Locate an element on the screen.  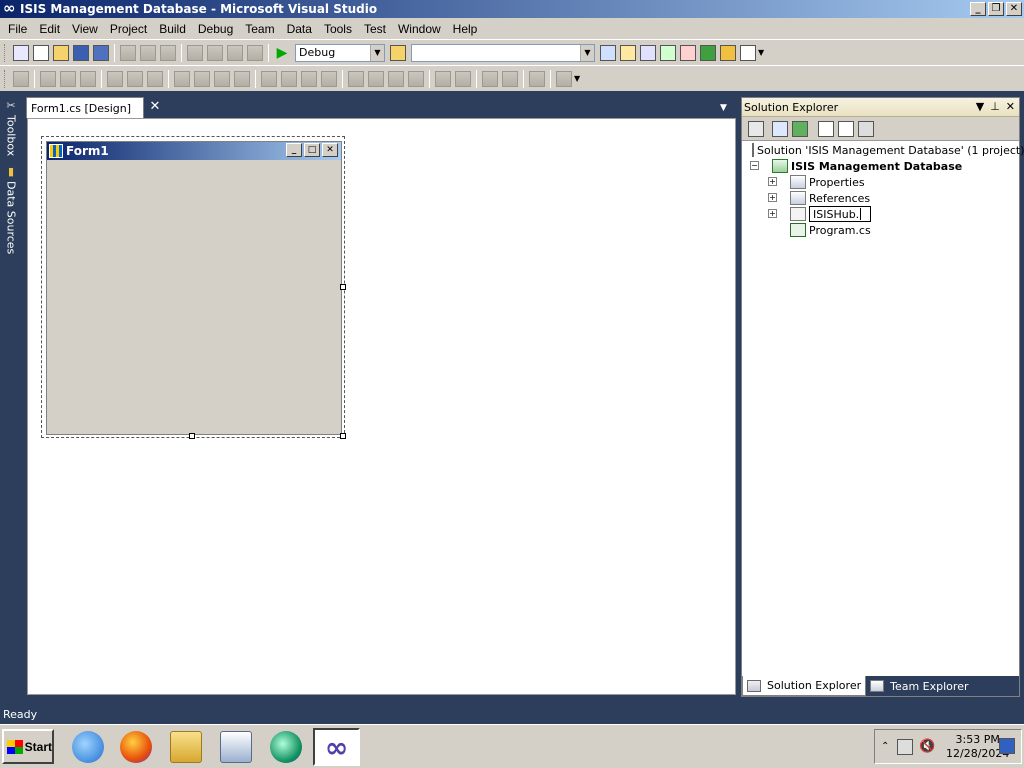
horizontal-spacing-decrease-icon is located at coordinates (309, 78).